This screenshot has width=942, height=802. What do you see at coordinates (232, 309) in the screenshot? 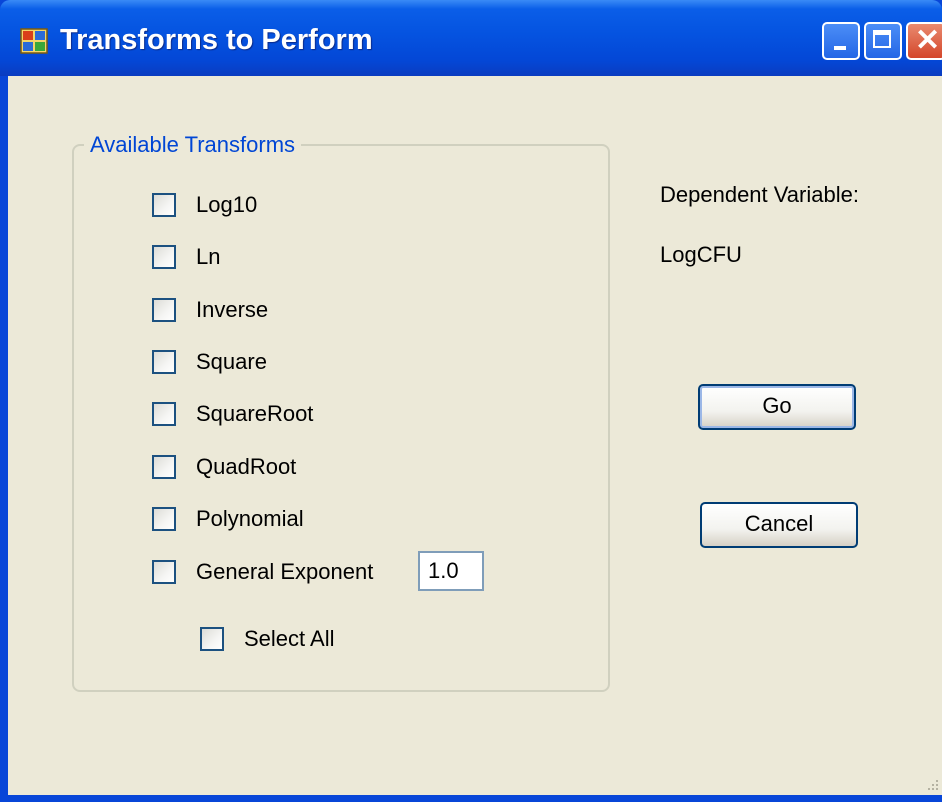
I see `checkbox-label: Inverse` at bounding box center [232, 309].